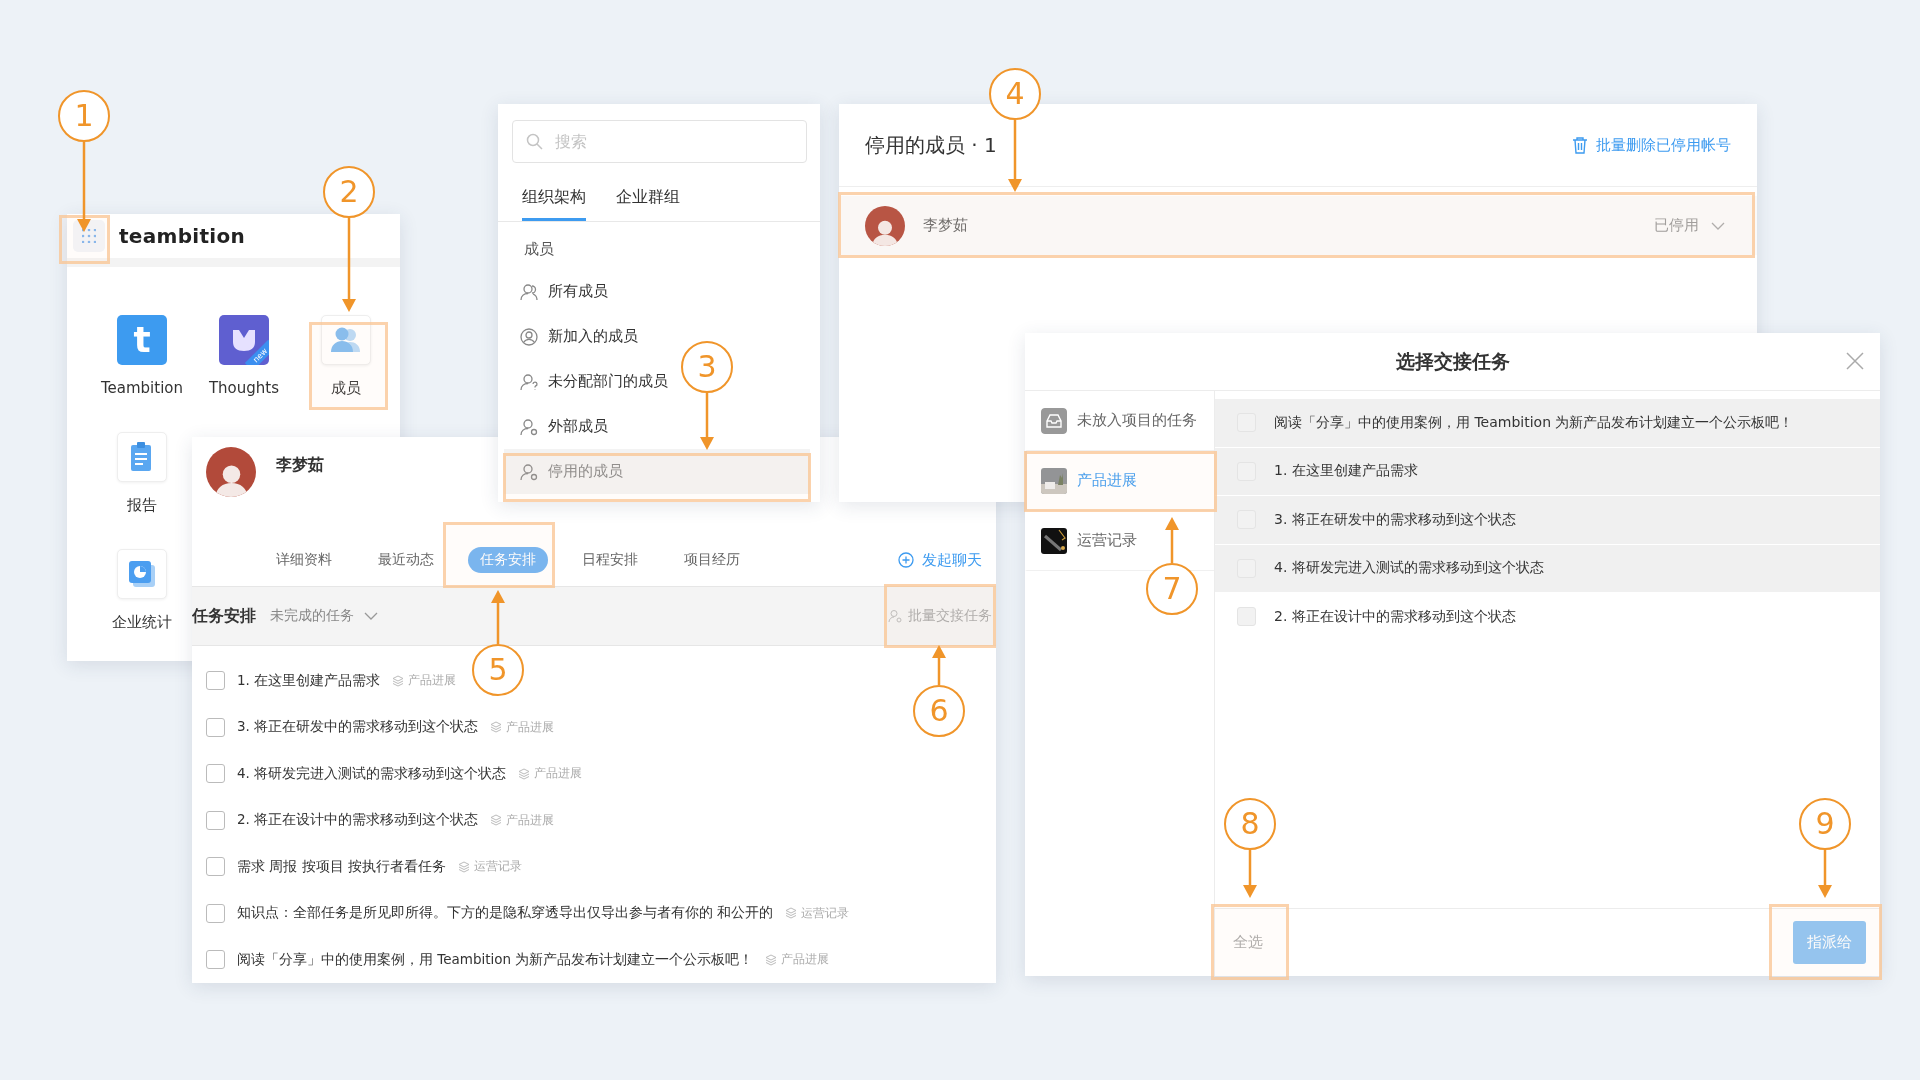 This screenshot has width=1920, height=1080. I want to click on nav-item: 所有成员, so click(560, 291).